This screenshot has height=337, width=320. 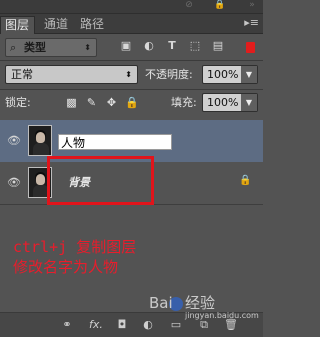 I want to click on lock-all-icon: 🔒, so click(x=132, y=103).